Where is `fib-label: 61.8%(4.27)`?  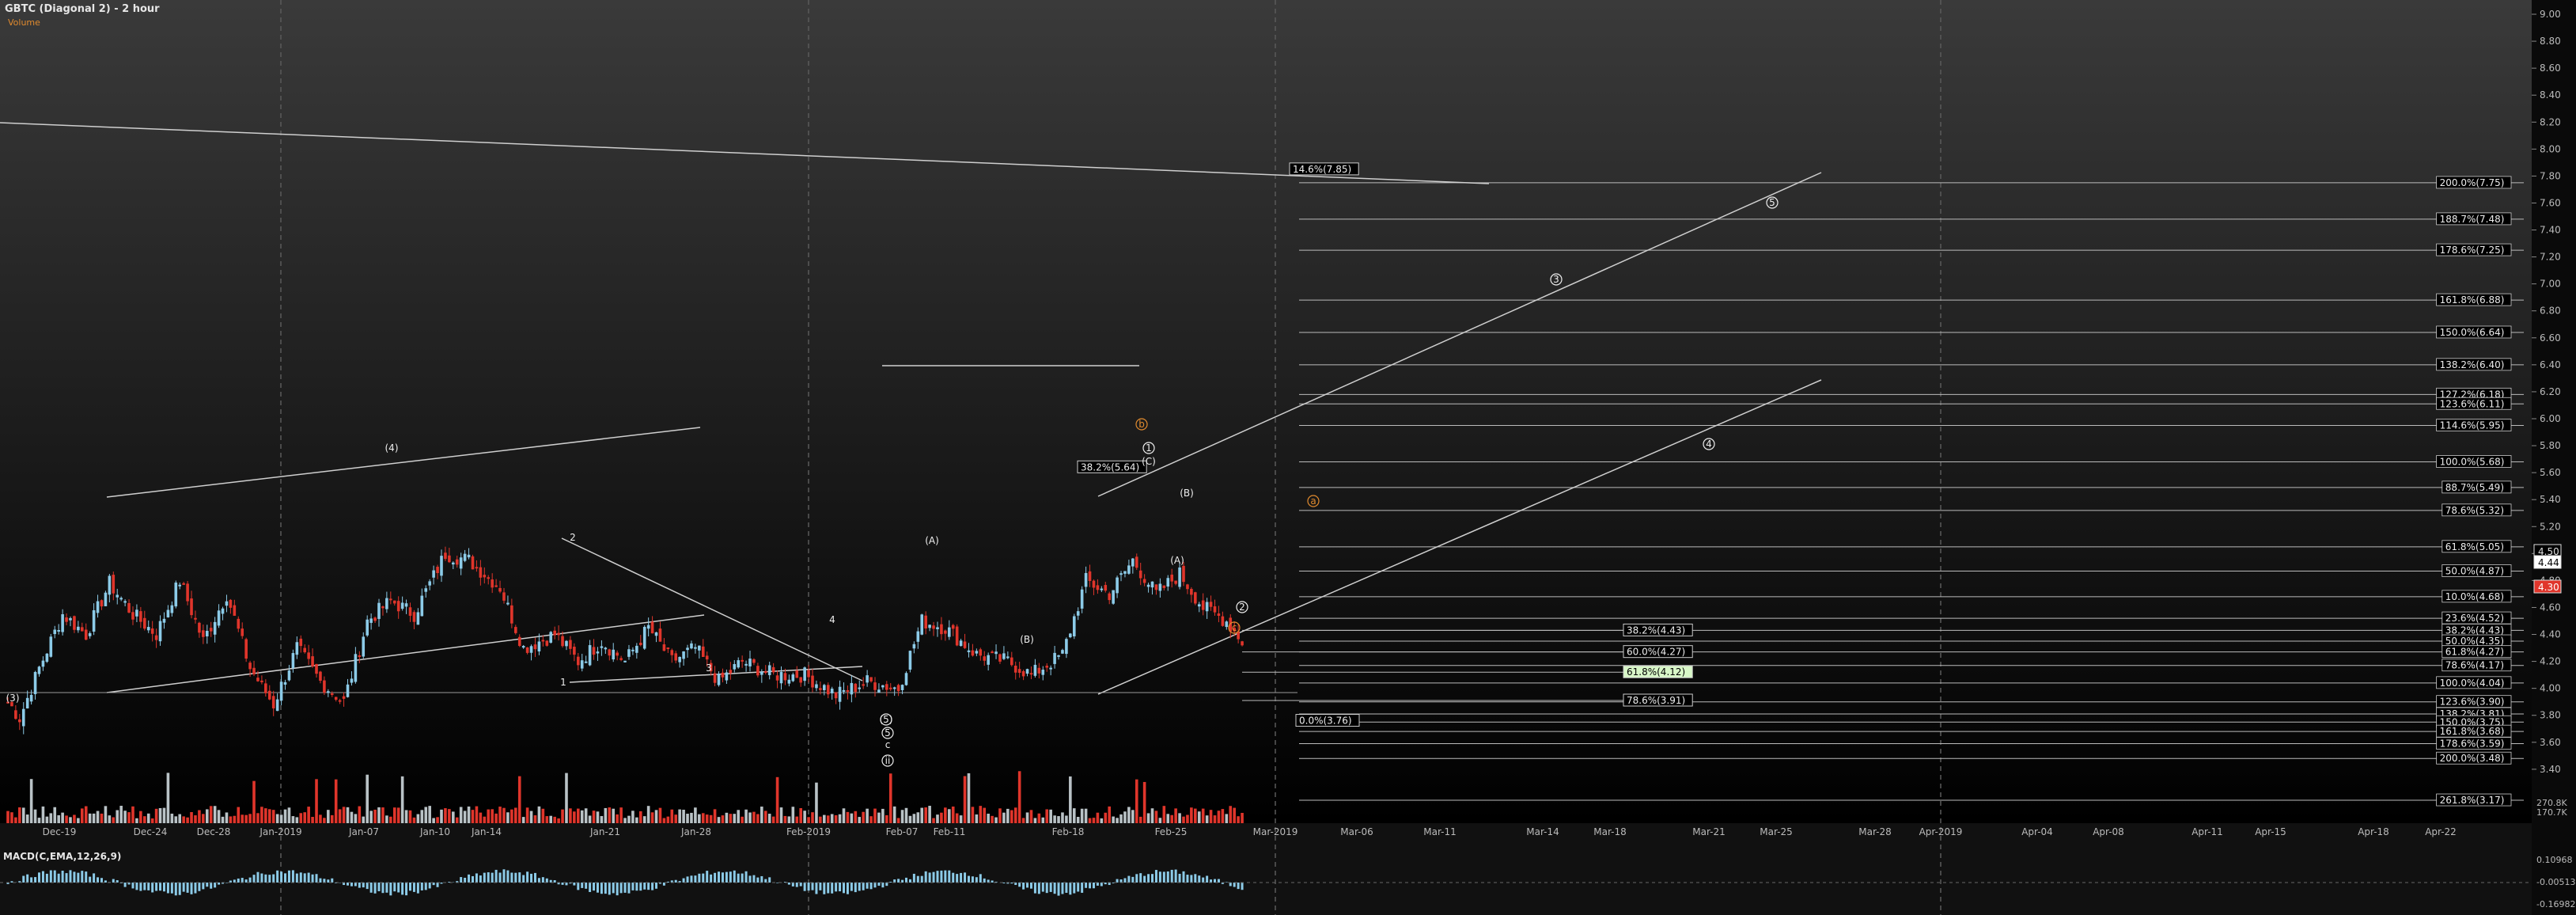 fib-label: 61.8%(4.27) is located at coordinates (2474, 652).